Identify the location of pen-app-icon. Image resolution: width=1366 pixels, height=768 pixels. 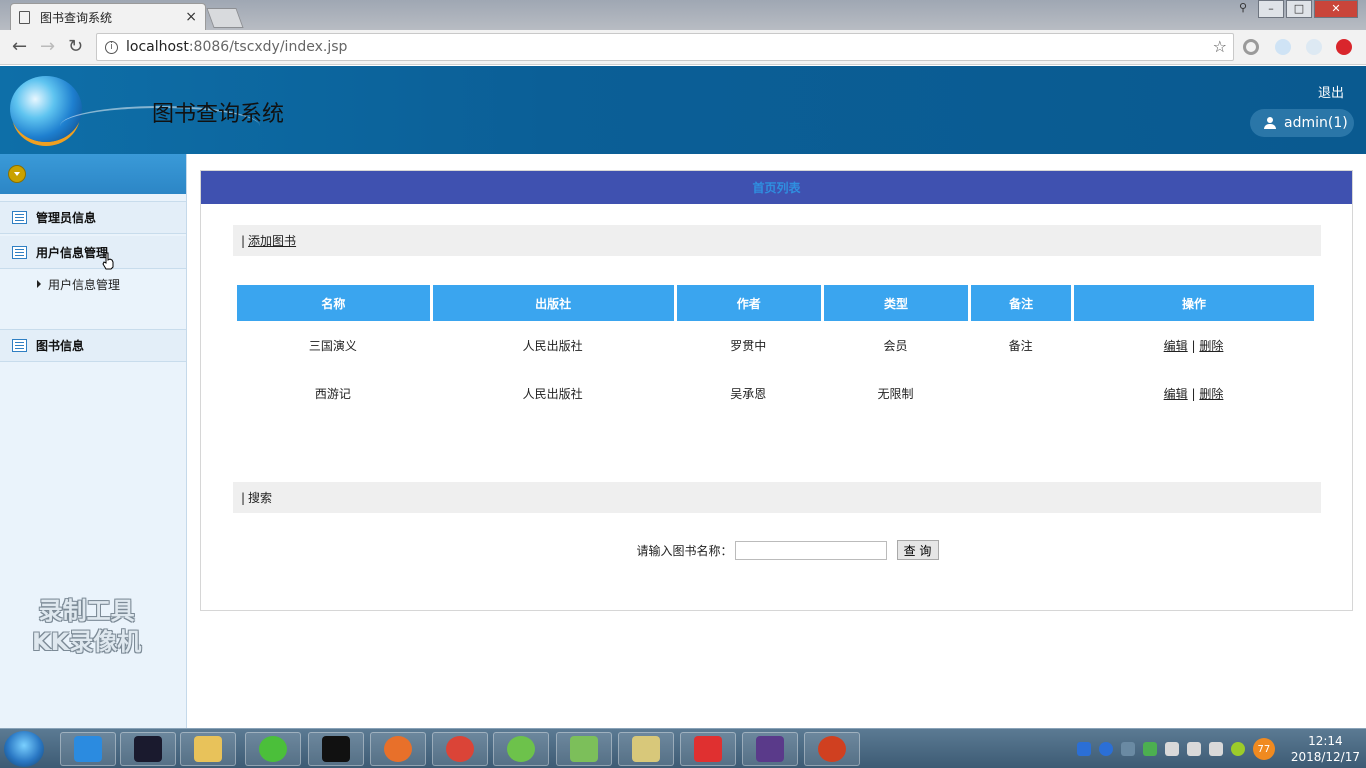
(398, 749).